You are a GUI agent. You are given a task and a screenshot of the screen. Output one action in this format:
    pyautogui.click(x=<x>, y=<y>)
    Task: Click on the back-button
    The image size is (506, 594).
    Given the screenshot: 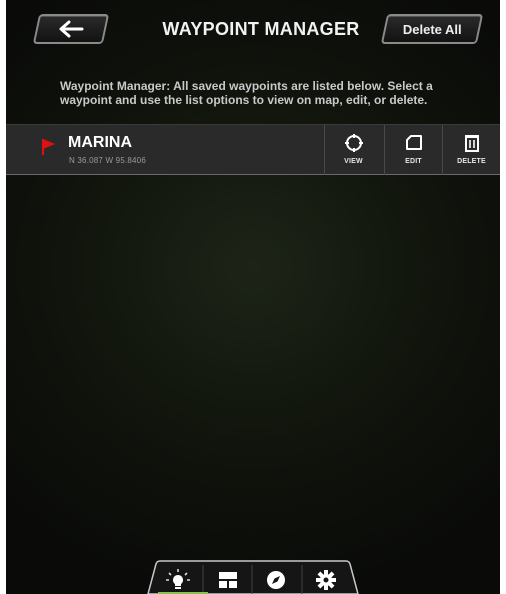 What is the action you would take?
    pyautogui.click(x=71, y=29)
    